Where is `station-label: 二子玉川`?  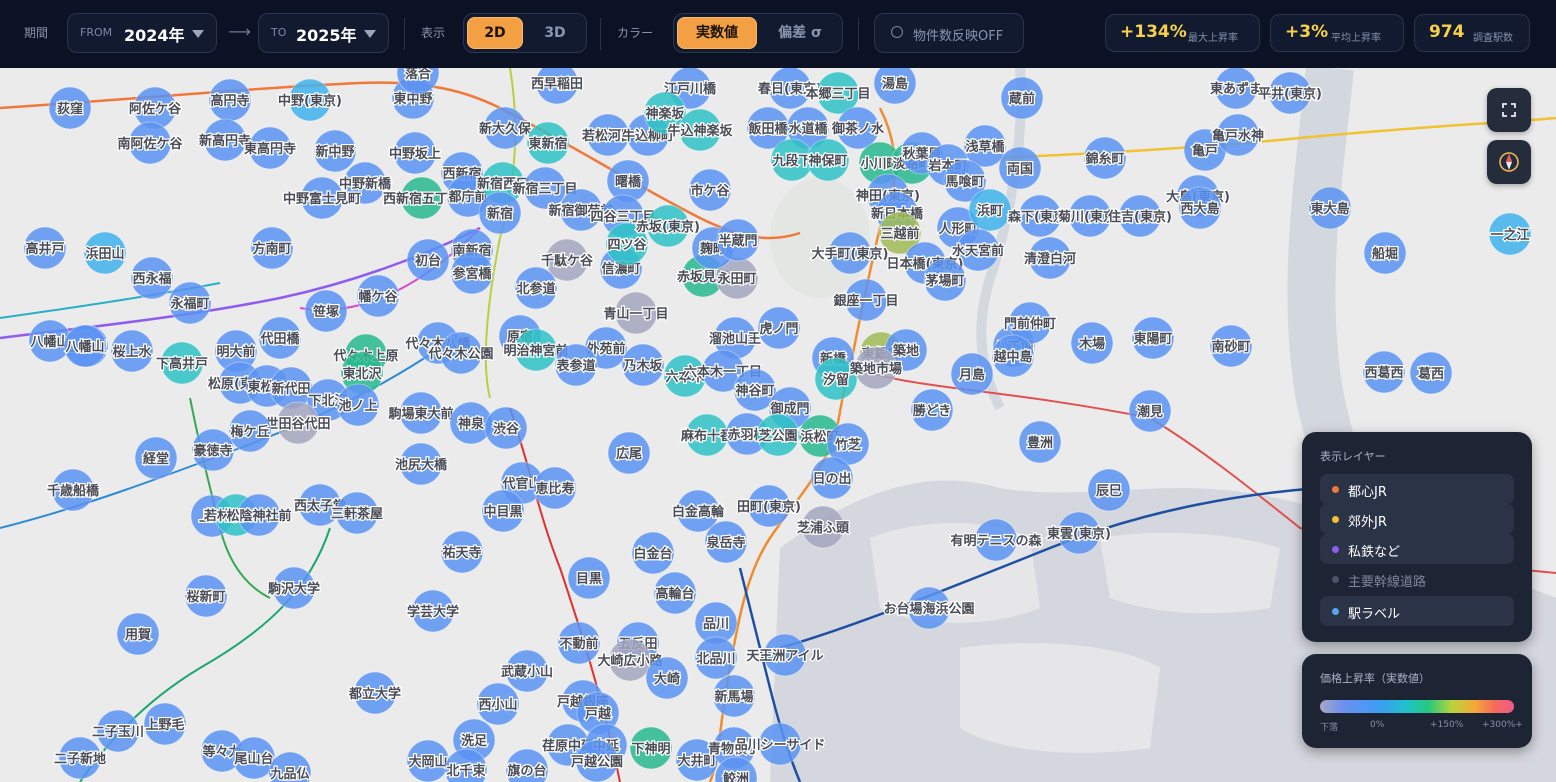 station-label: 二子玉川 is located at coordinates (118, 732).